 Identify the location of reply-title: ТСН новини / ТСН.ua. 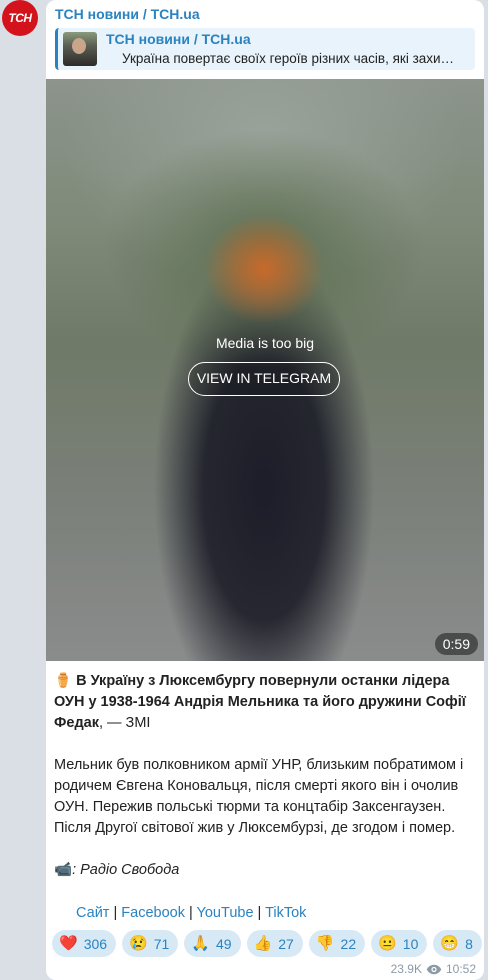
(178, 39).